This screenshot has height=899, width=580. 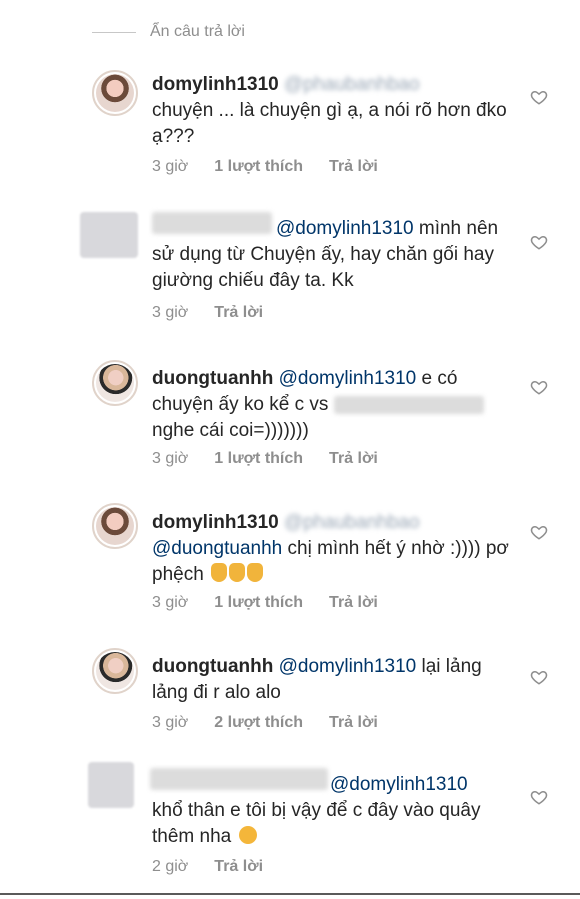 What do you see at coordinates (247, 835) in the screenshot?
I see `grinning-emoji-icon` at bounding box center [247, 835].